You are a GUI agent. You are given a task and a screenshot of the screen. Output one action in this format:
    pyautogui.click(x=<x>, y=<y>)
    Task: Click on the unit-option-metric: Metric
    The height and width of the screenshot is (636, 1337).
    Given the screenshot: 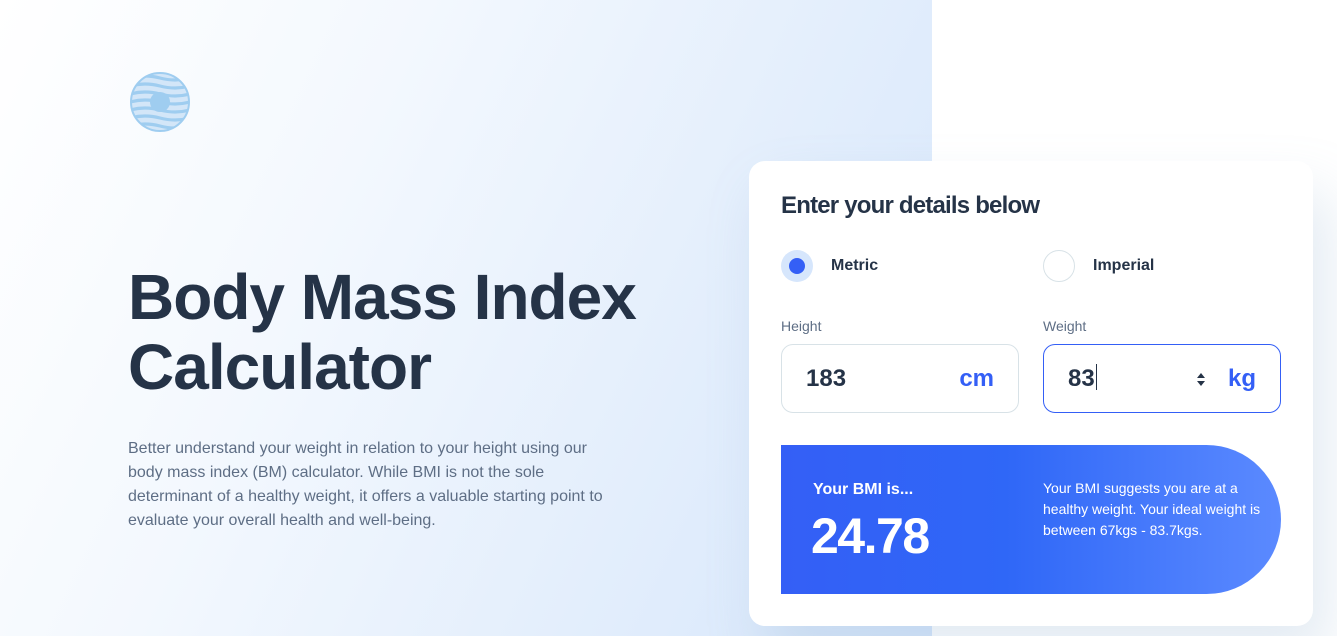 What is the action you would take?
    pyautogui.click(x=829, y=266)
    